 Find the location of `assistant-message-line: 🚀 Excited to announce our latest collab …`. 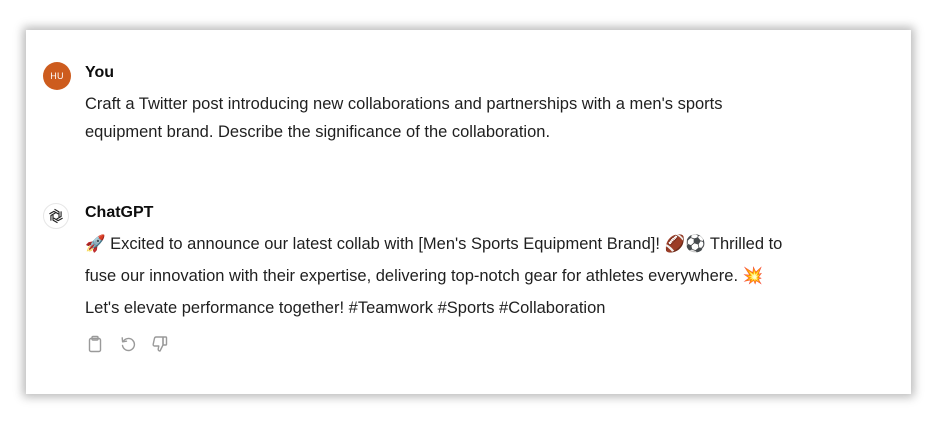

assistant-message-line: 🚀 Excited to announce our latest collab … is located at coordinates (490, 244).